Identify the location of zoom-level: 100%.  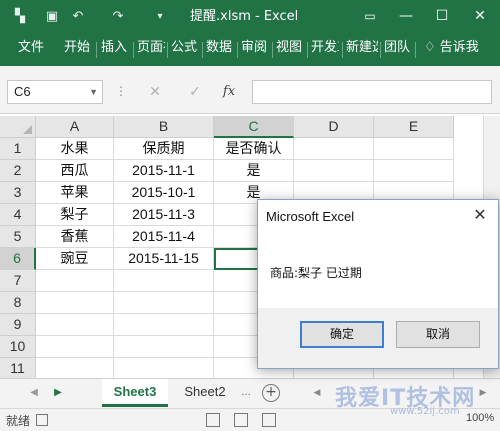
(480, 418).